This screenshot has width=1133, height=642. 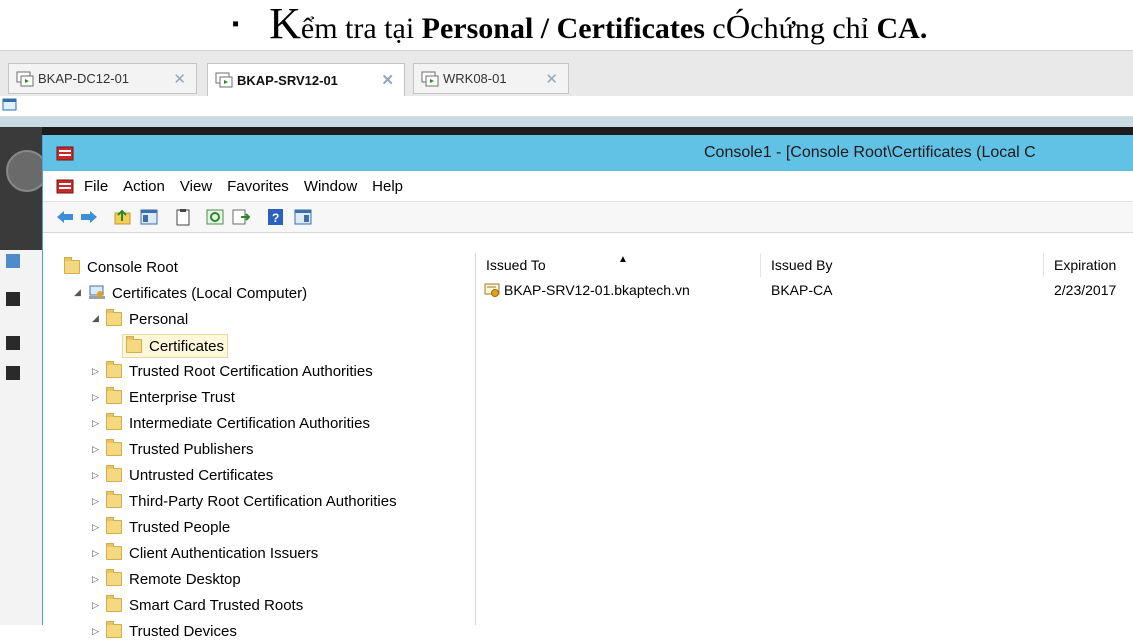 I want to click on tree-item-personal: Personal, so click(x=147, y=319).